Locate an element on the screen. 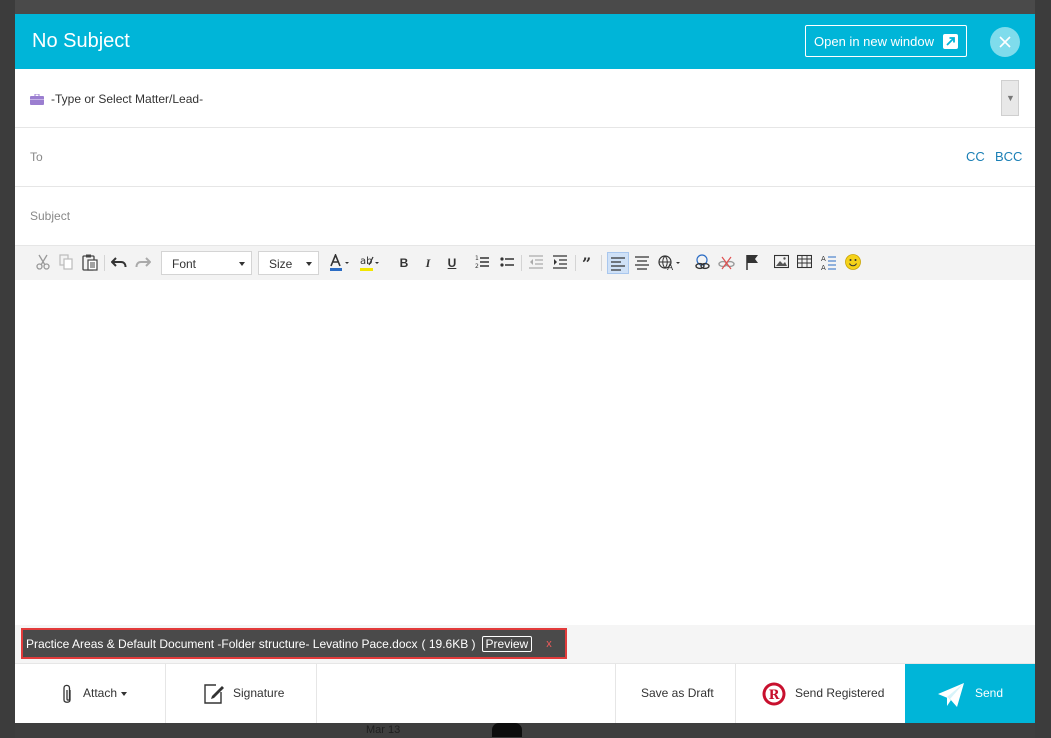 The height and width of the screenshot is (738, 1051). attach-button: Attach is located at coordinates (90, 693).